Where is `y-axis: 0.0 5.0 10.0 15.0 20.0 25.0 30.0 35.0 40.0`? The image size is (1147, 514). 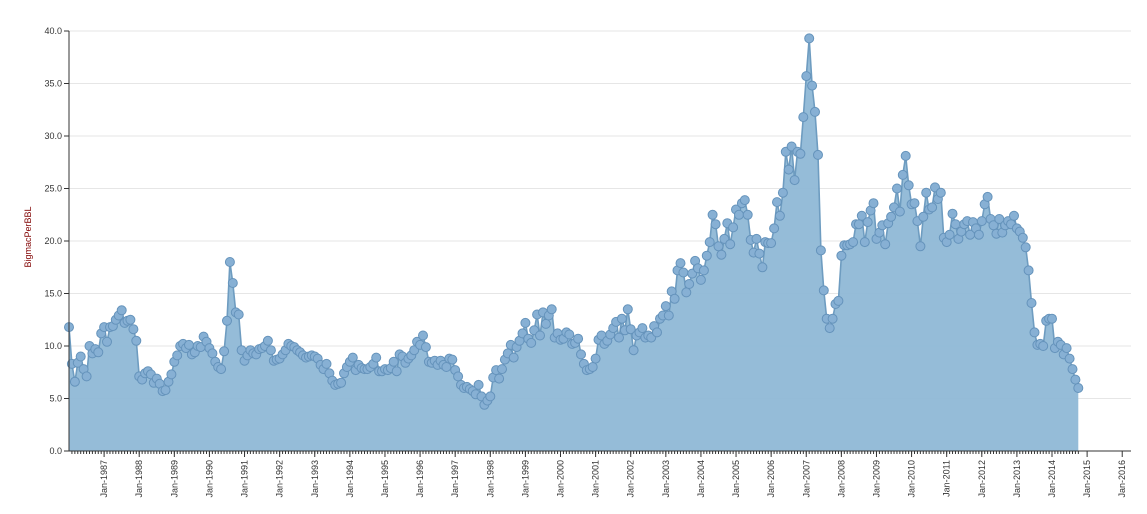 y-axis: 0.0 5.0 10.0 15.0 20.0 25.0 30.0 35.0 40.0 is located at coordinates (57, 241).